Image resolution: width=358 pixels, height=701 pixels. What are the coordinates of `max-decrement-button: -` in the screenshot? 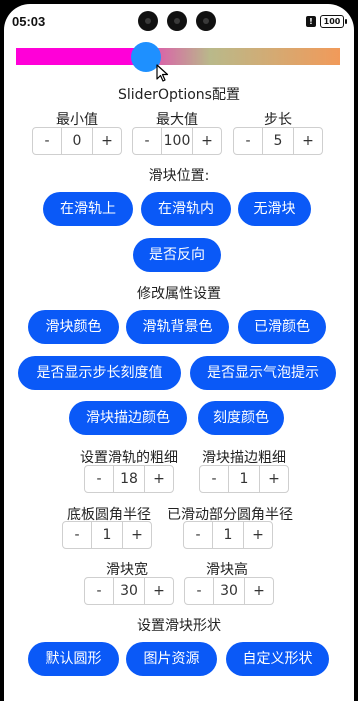 It's located at (147, 141).